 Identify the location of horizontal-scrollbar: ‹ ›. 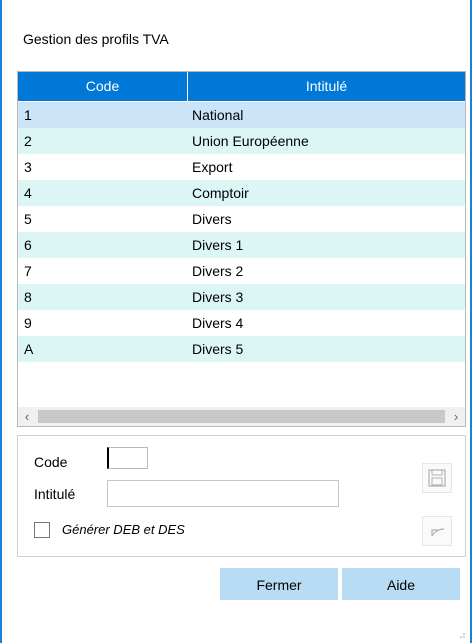
(241, 416).